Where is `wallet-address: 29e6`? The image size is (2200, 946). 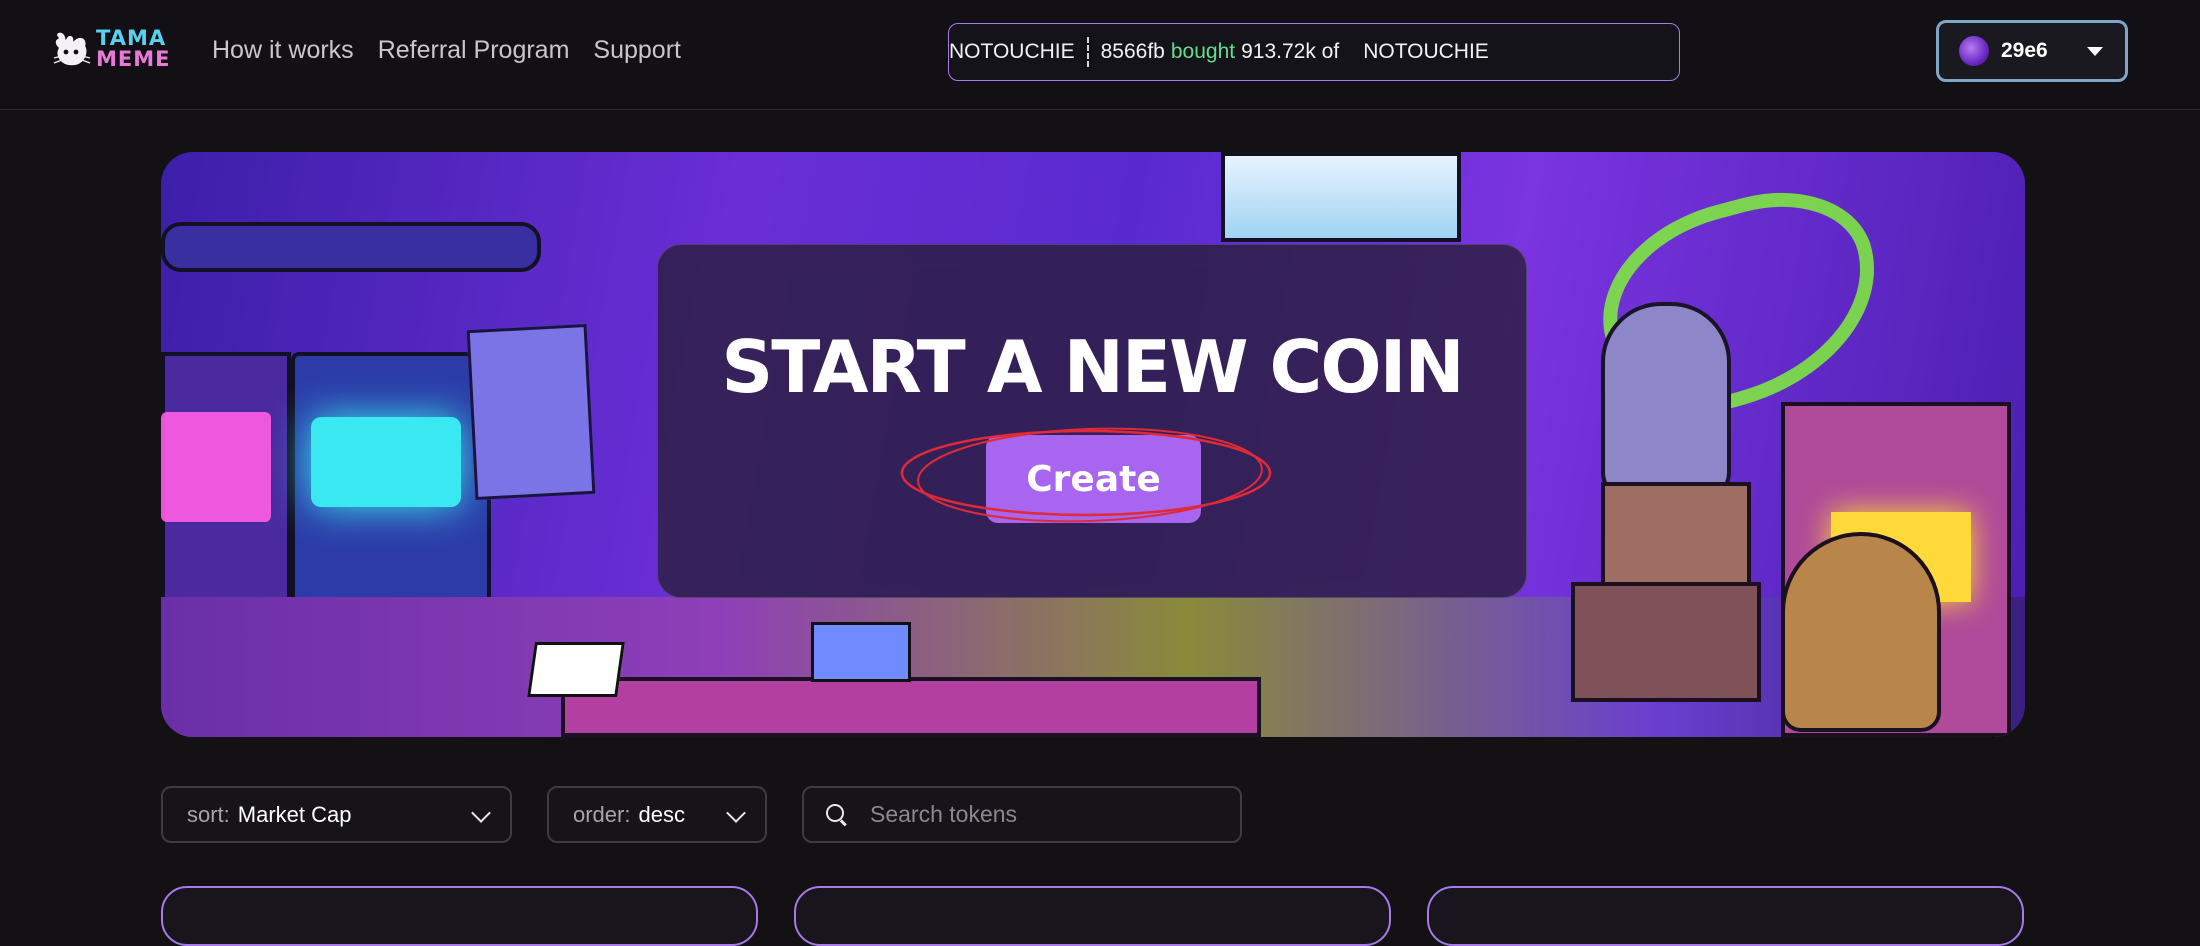
wallet-address: 29e6 is located at coordinates (2024, 50).